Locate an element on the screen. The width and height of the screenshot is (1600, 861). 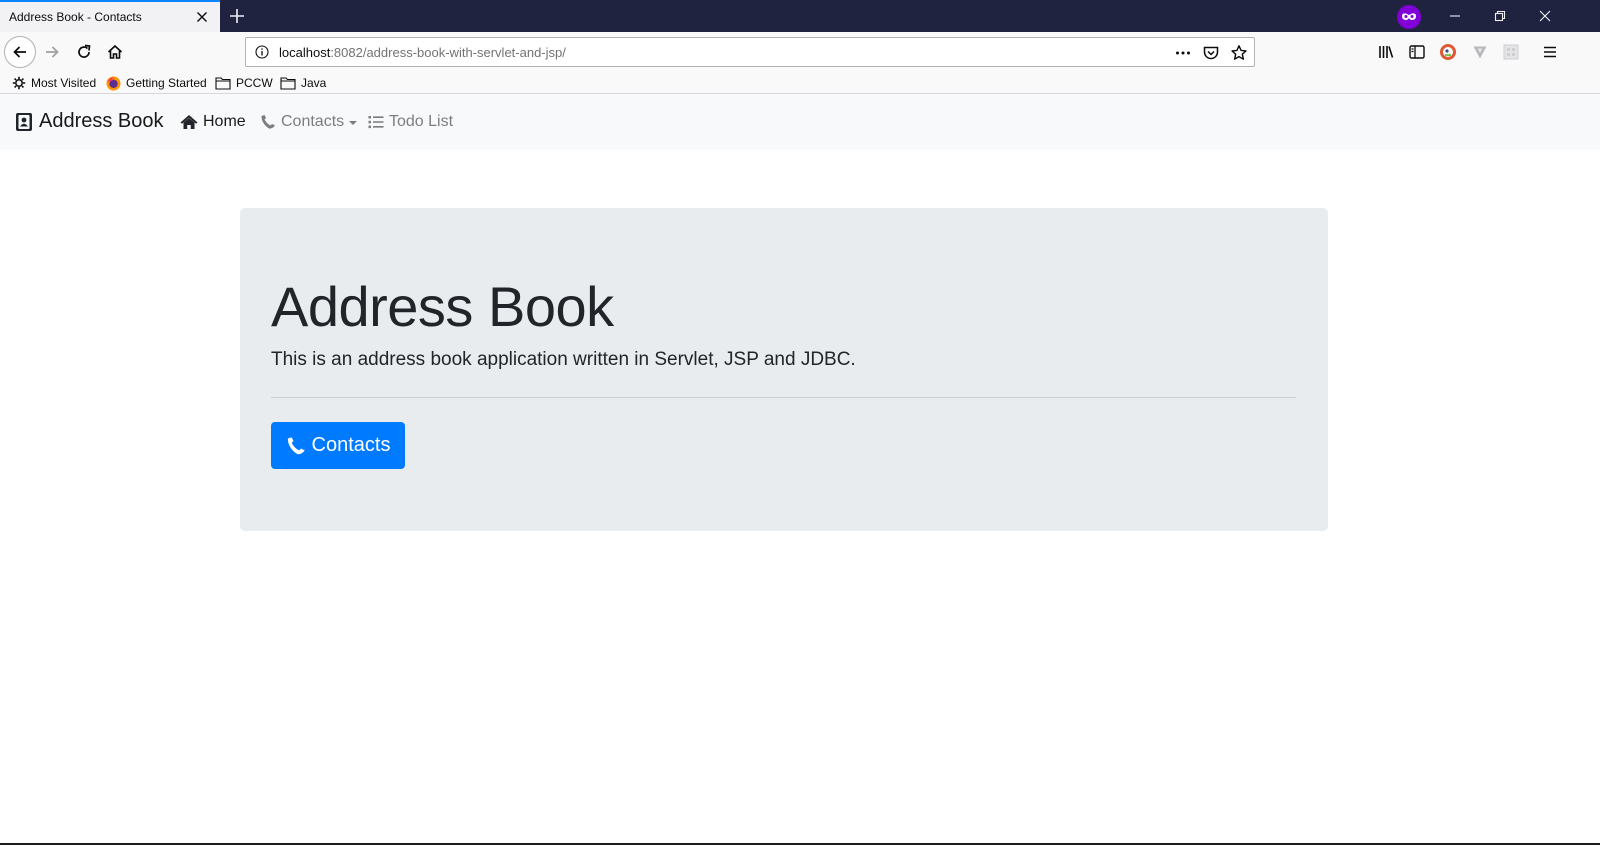
nav-link-label: Home is located at coordinates (224, 121).